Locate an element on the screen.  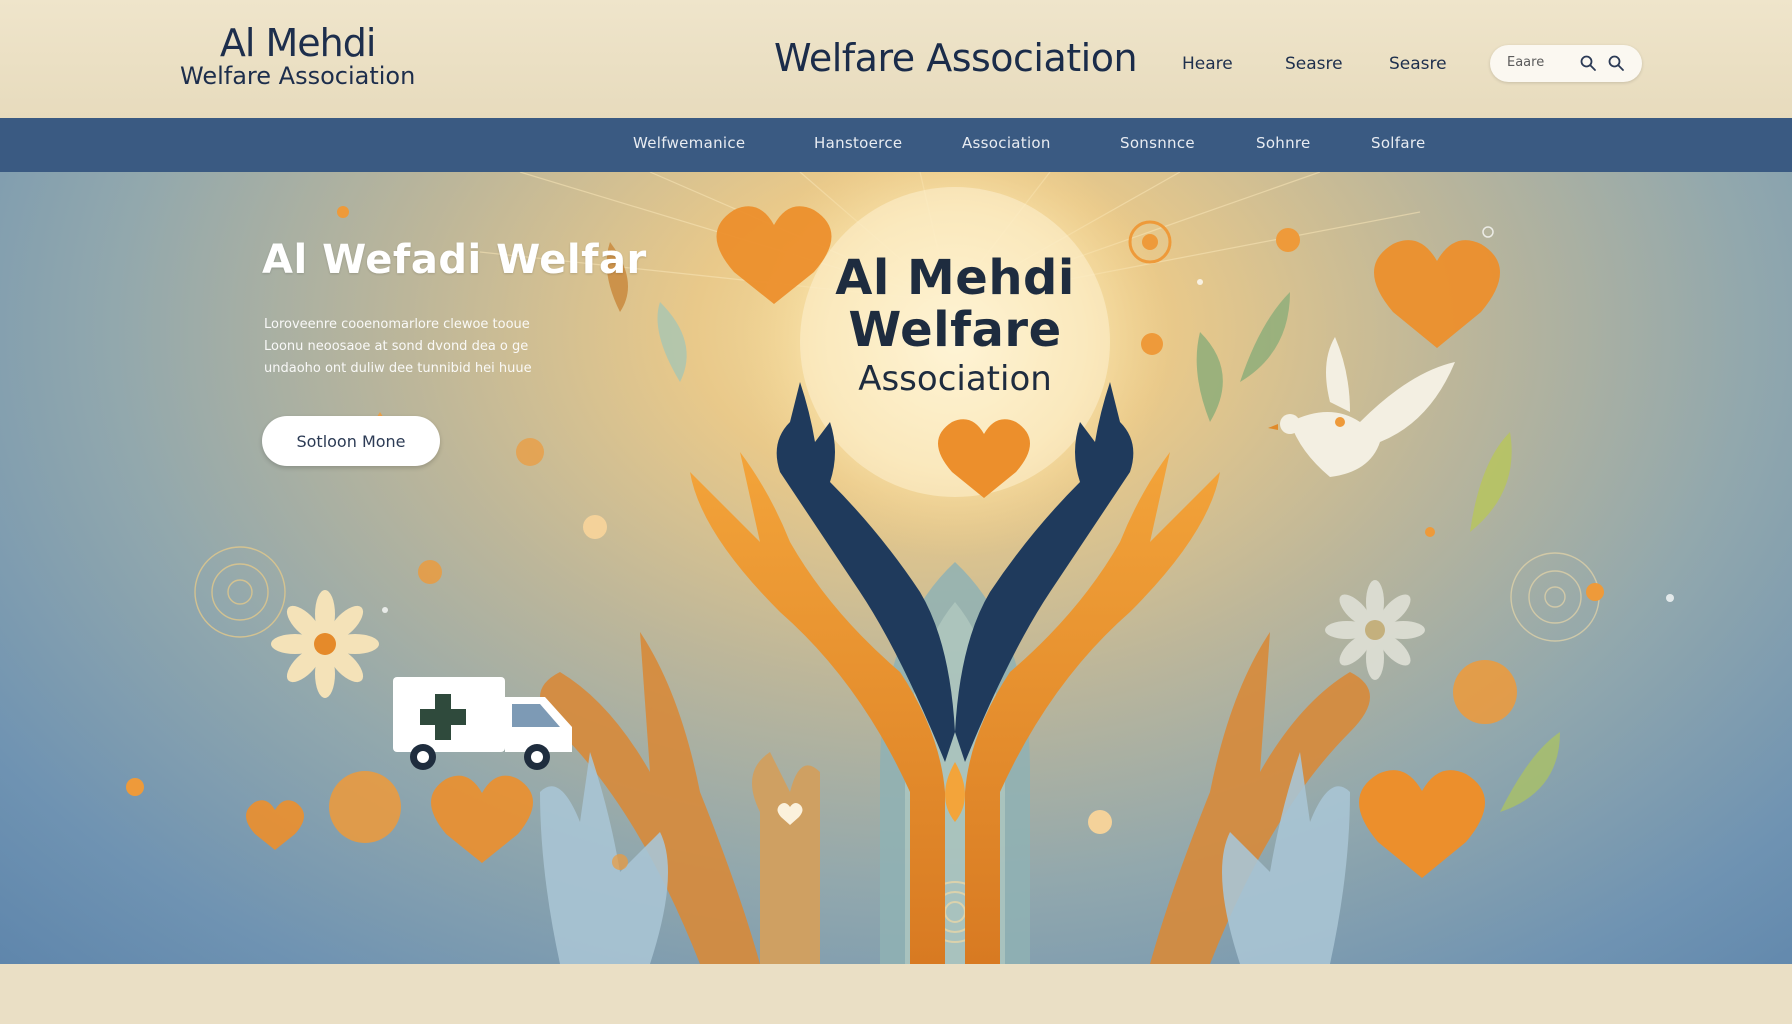
hand-raised-heart is located at coordinates (786, 858).